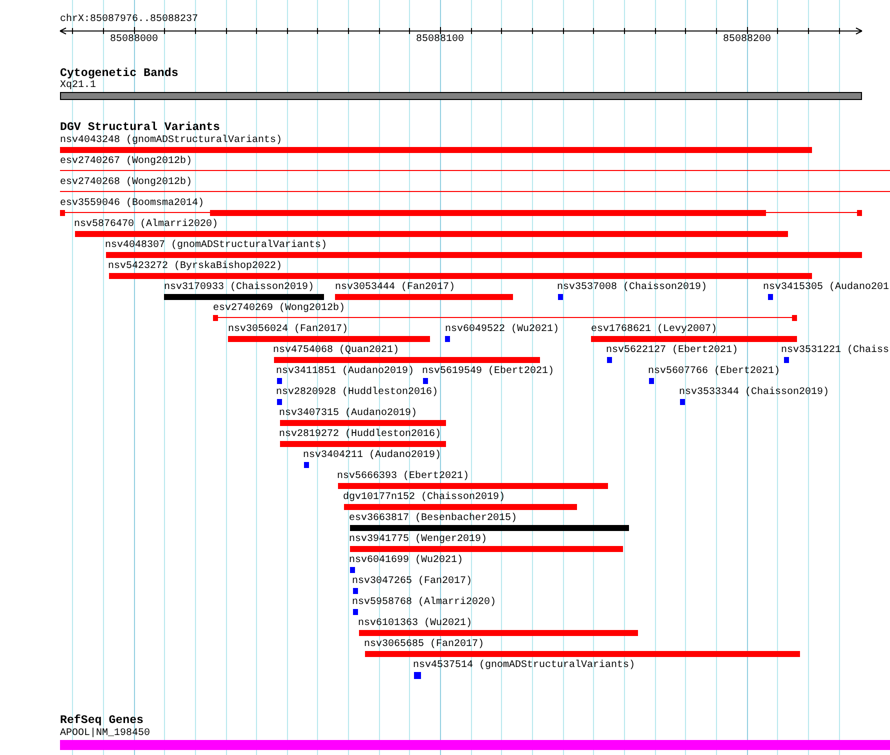 Image resolution: width=890 pixels, height=755 pixels. I want to click on feature-label: dgv10177n152 (Chaisson2019), so click(424, 497).